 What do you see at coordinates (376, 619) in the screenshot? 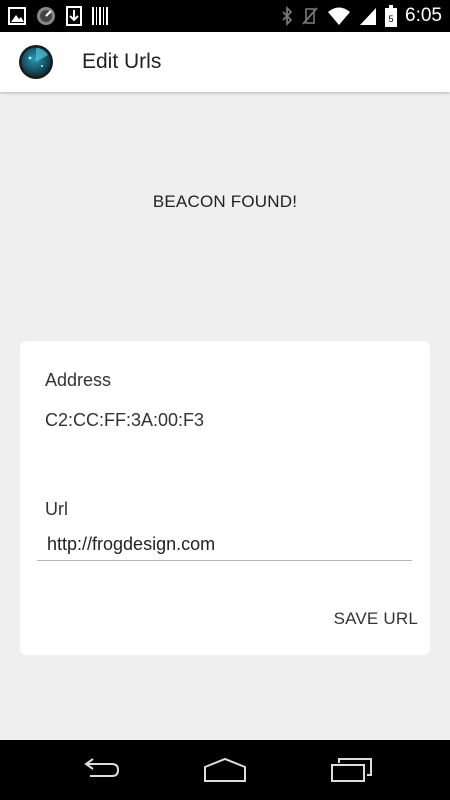
I see `save-url-button: SAVE URL` at bounding box center [376, 619].